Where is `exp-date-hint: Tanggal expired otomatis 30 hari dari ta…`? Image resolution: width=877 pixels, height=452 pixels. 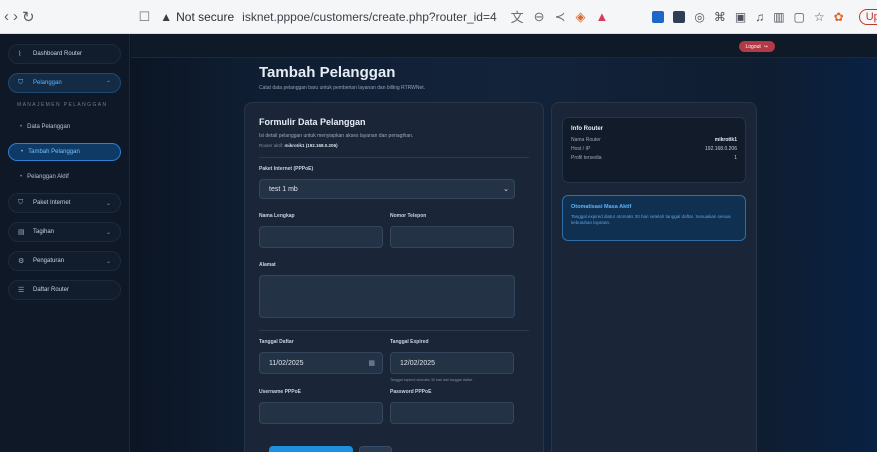
exp-date-hint: Tanggal expired otomatis 30 hari dari ta… is located at coordinates (431, 380).